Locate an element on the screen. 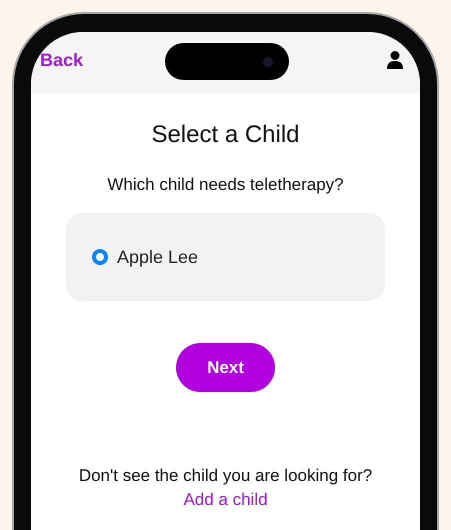 The image size is (451, 530). page-subtitle: Which child needs teletherapy? is located at coordinates (225, 185).